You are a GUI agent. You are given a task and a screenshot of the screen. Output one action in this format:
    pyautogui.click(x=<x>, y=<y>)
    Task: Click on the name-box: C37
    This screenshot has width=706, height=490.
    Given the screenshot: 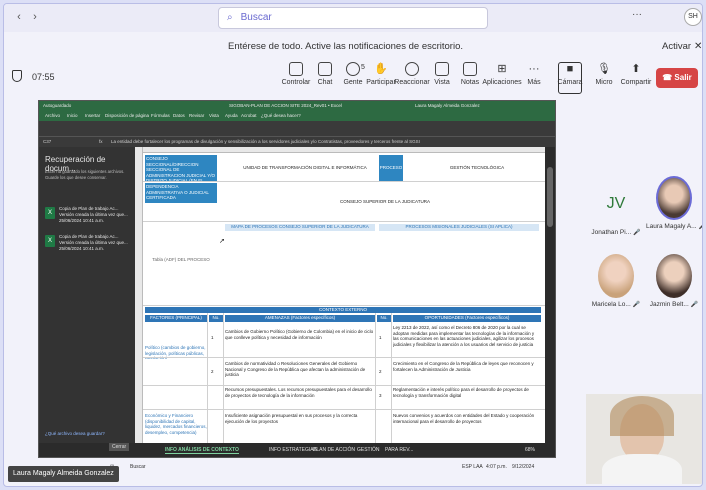 What is the action you would take?
    pyautogui.click(x=47, y=141)
    